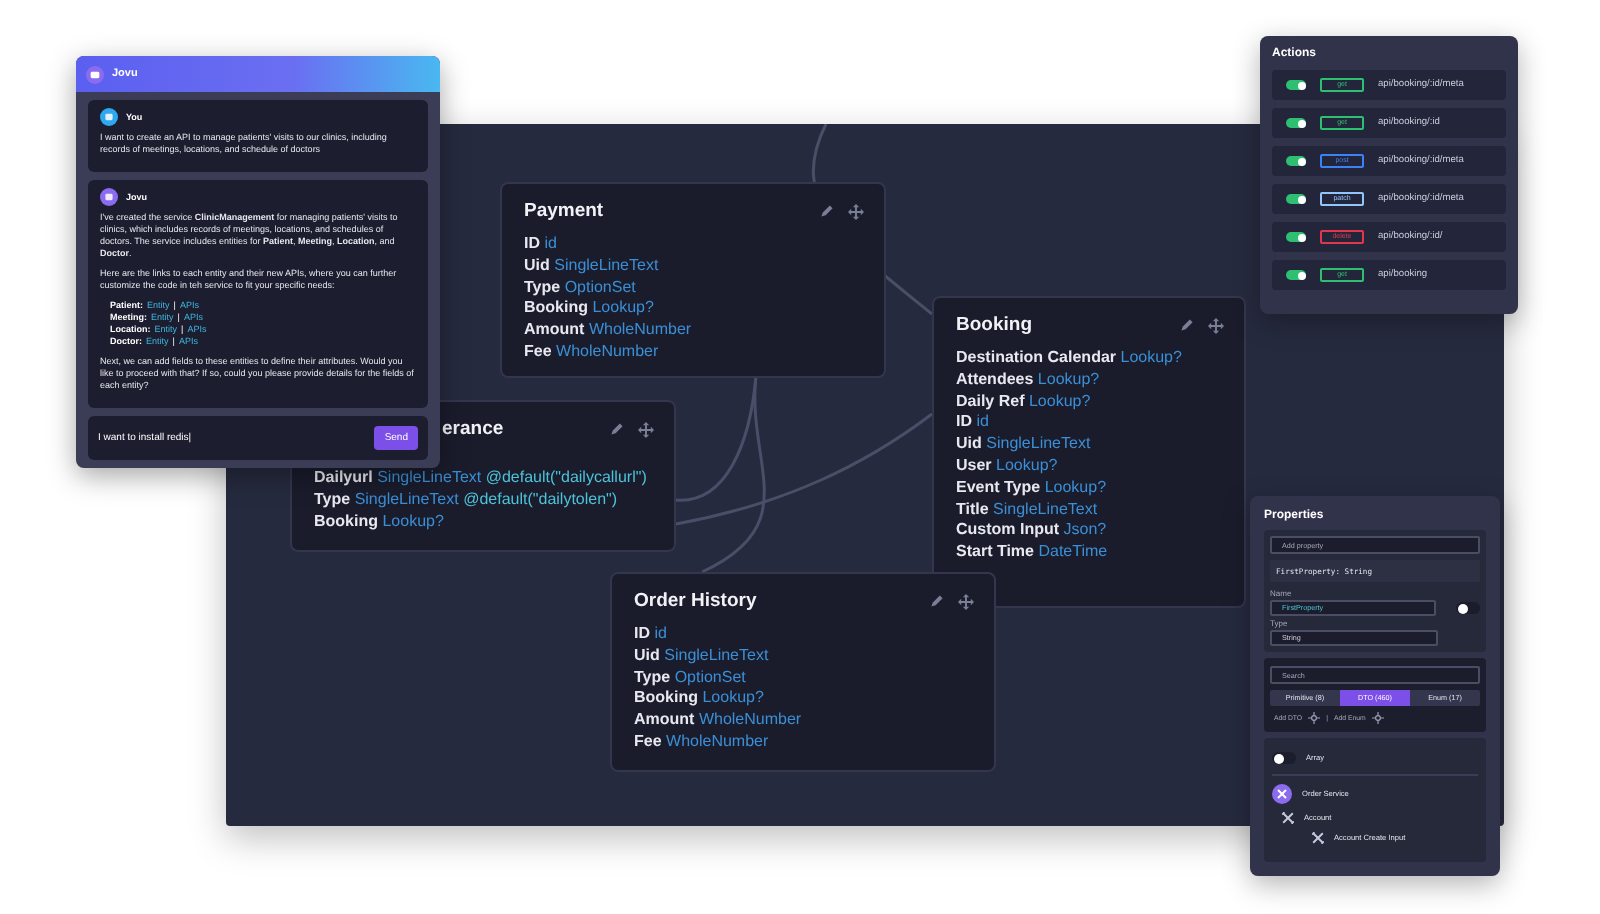  What do you see at coordinates (693, 280) in the screenshot?
I see `entity-card: Payment ID id Uid SingleLineText Type OptionSet Booking Lookup? Amount WholeNumber Fee WholeNumber` at bounding box center [693, 280].